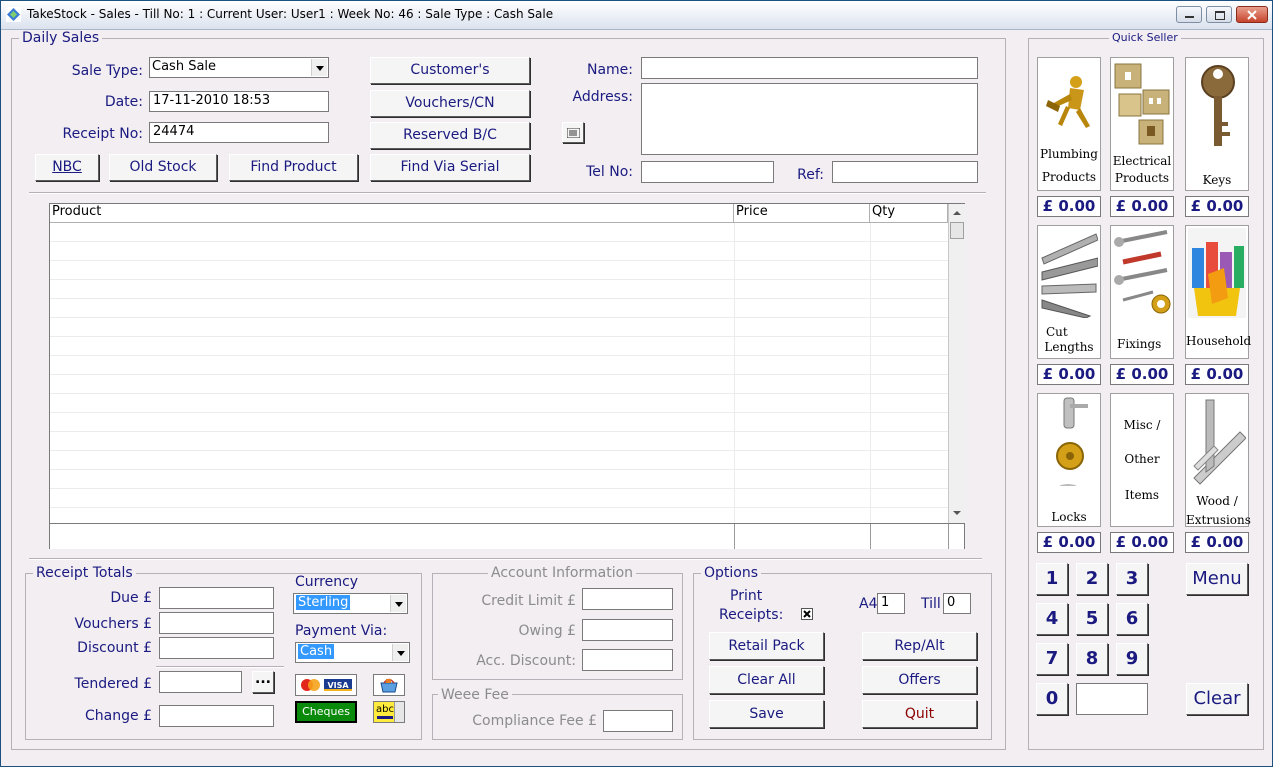 The width and height of the screenshot is (1273, 767). Describe the element at coordinates (734, 373) in the screenshot. I see `grid-column-divider` at that location.